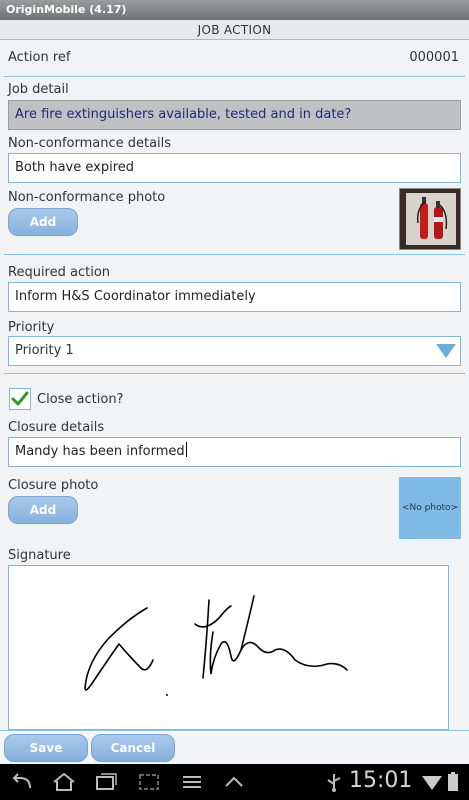 The height and width of the screenshot is (800, 469). I want to click on system-clock: 15:01, so click(381, 780).